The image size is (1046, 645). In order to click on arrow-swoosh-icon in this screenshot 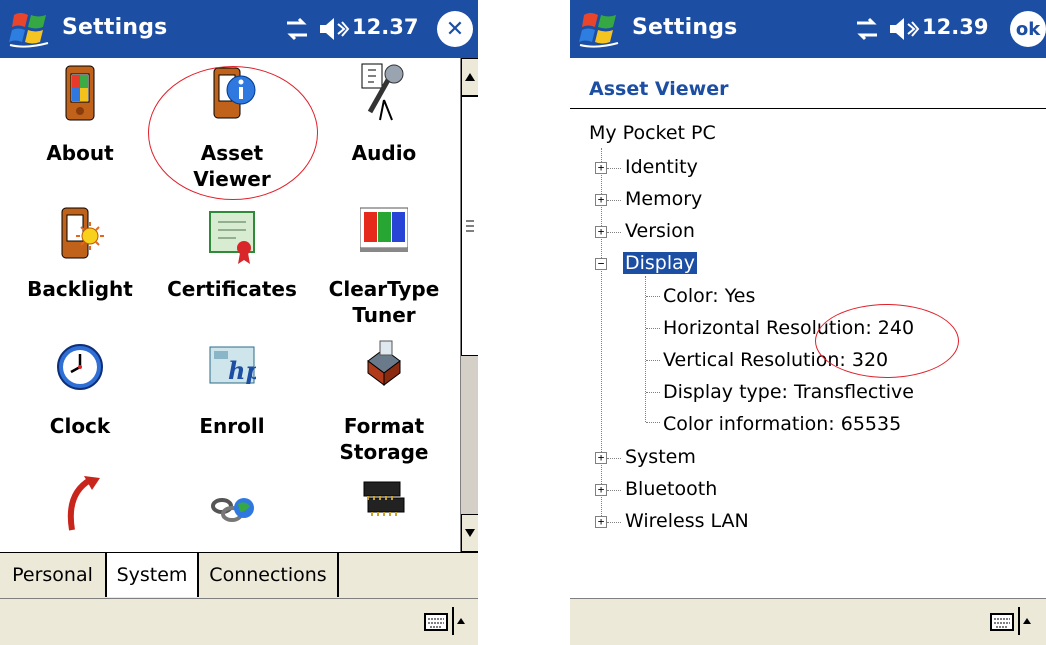, I will do `click(83, 503)`.